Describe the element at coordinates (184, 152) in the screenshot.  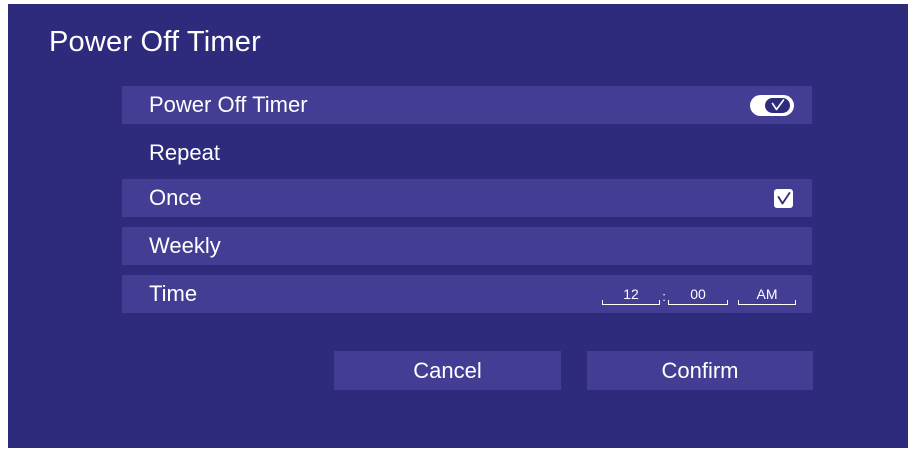
I see `repeat-label: Repeat` at that location.